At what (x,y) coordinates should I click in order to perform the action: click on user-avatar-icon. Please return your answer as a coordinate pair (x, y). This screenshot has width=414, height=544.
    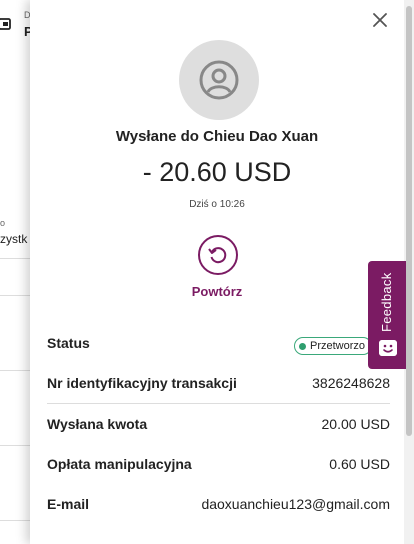
    Looking at the image, I should click on (219, 80).